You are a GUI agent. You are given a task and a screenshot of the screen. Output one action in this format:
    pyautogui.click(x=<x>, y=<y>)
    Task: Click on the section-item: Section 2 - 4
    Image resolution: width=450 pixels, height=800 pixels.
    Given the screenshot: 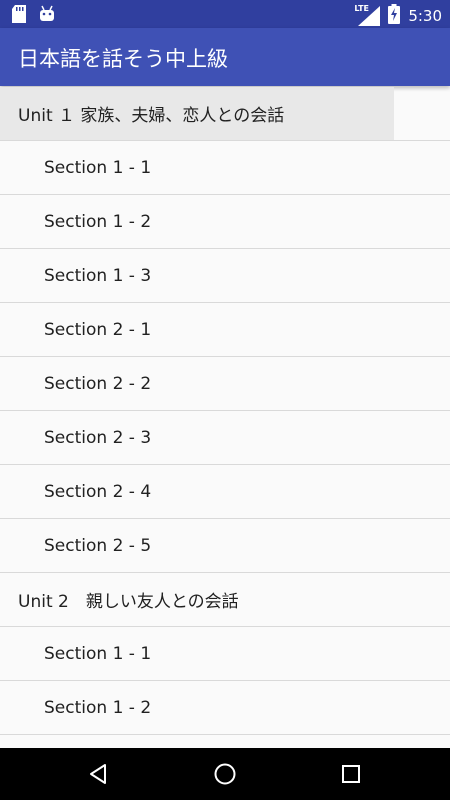 What is the action you would take?
    pyautogui.click(x=225, y=492)
    